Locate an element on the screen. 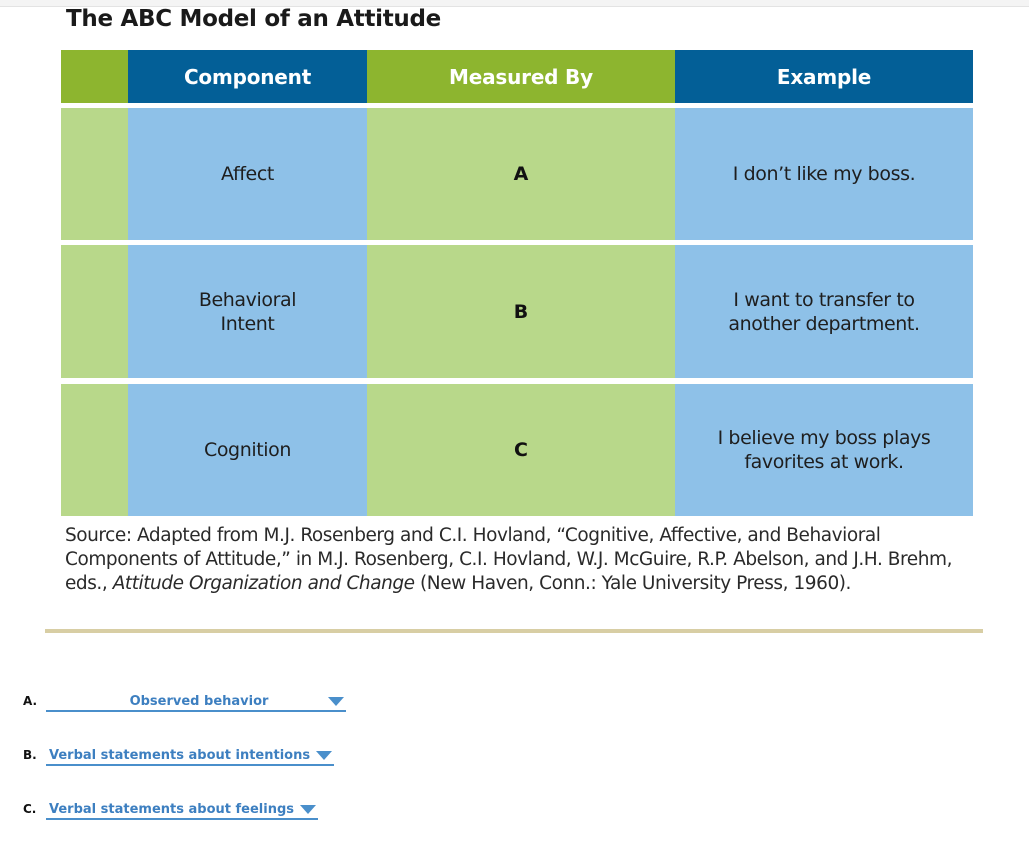  question-letter: C. is located at coordinates (30, 809).